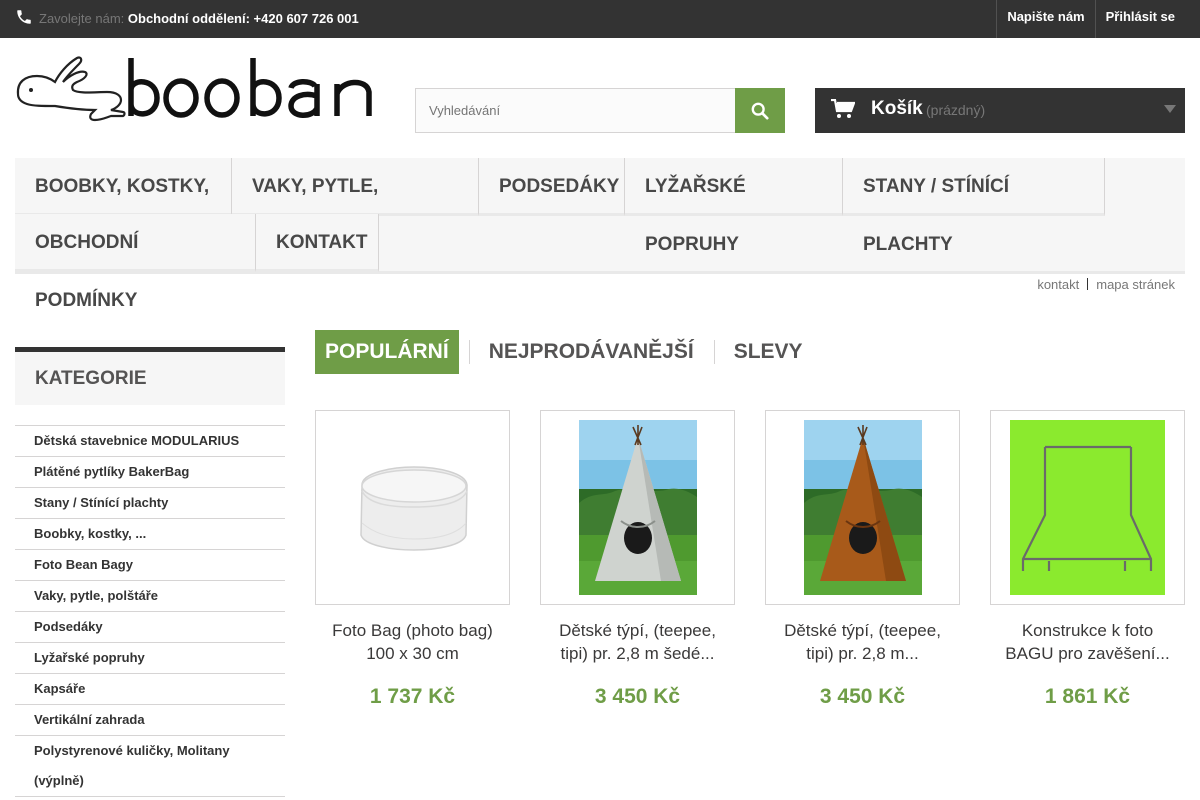 This screenshot has height=800, width=1200. I want to click on category-item: Foto Bean Bagy, so click(150, 565).